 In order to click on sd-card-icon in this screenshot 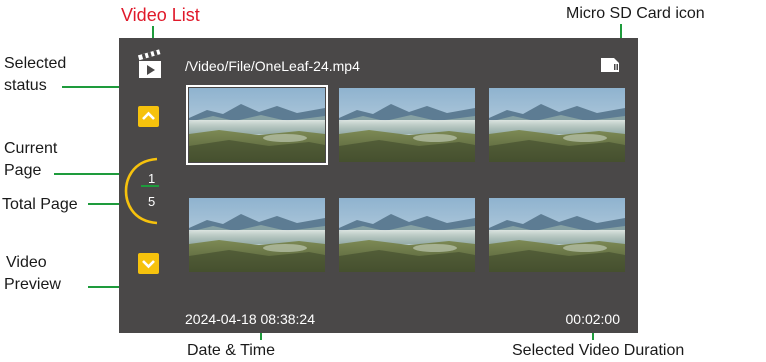, I will do `click(610, 67)`.